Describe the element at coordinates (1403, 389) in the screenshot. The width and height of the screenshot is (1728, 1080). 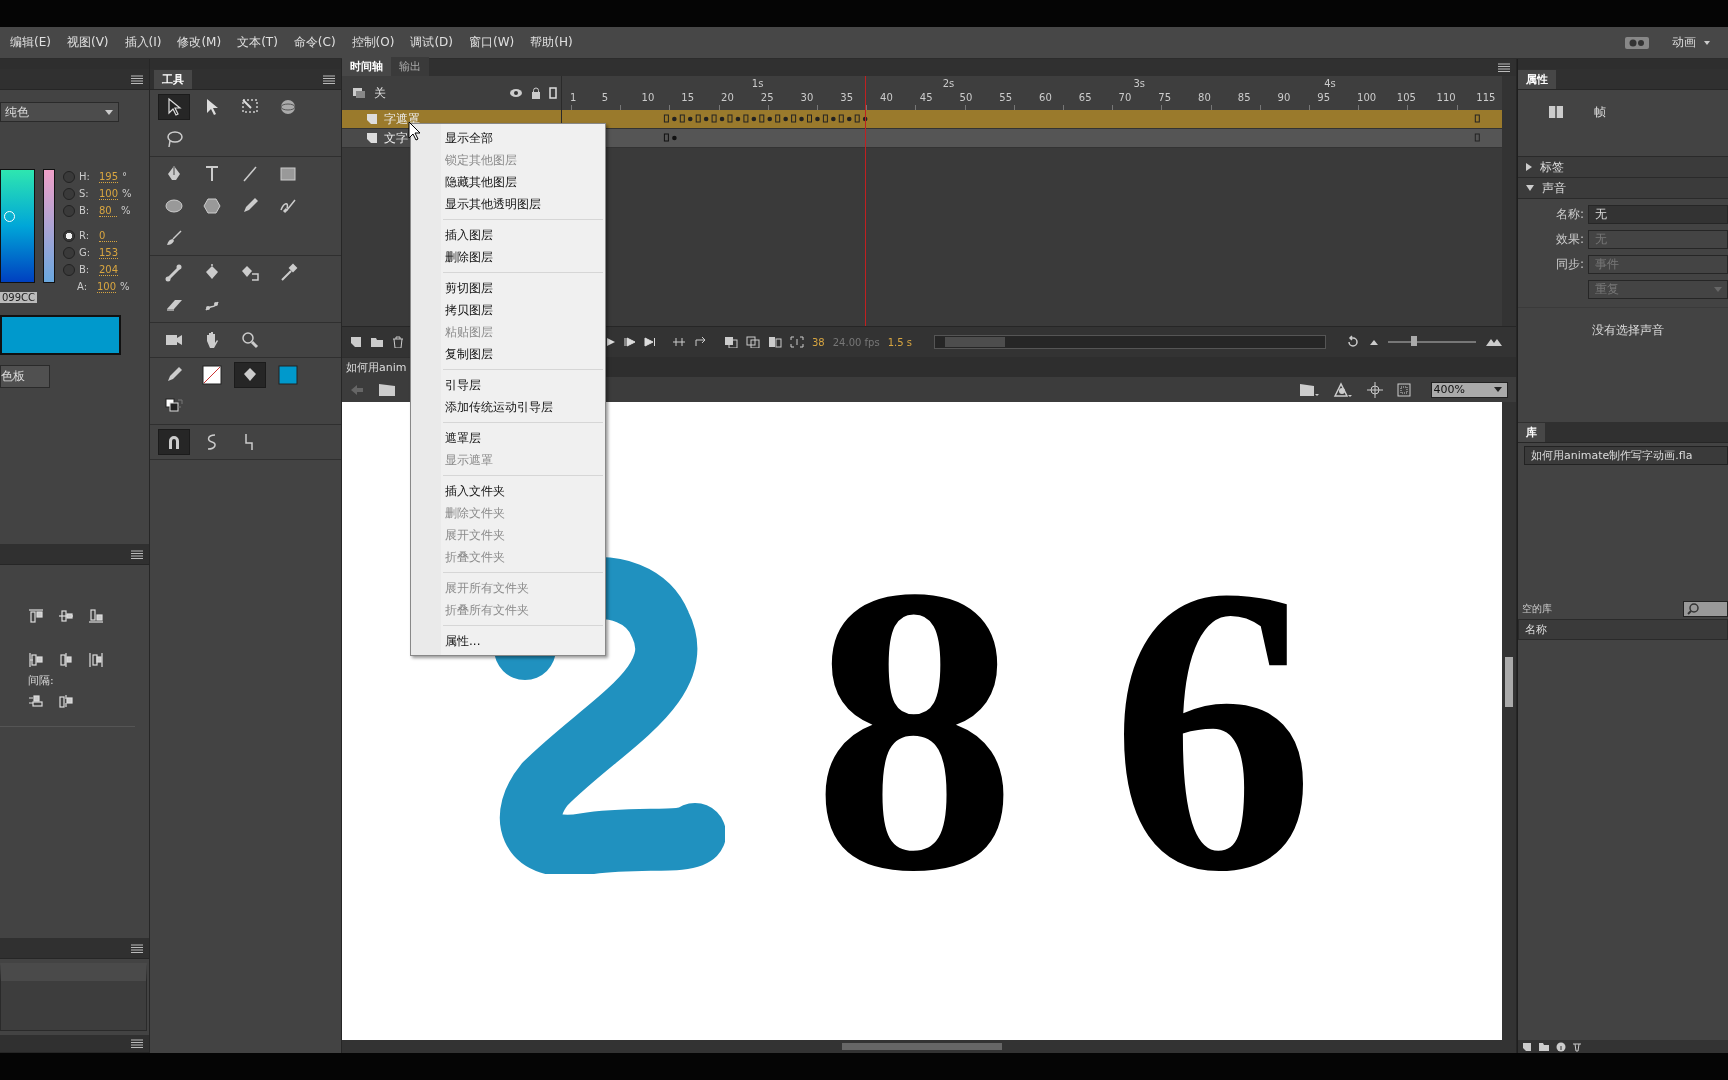
I see `clip-icon` at that location.